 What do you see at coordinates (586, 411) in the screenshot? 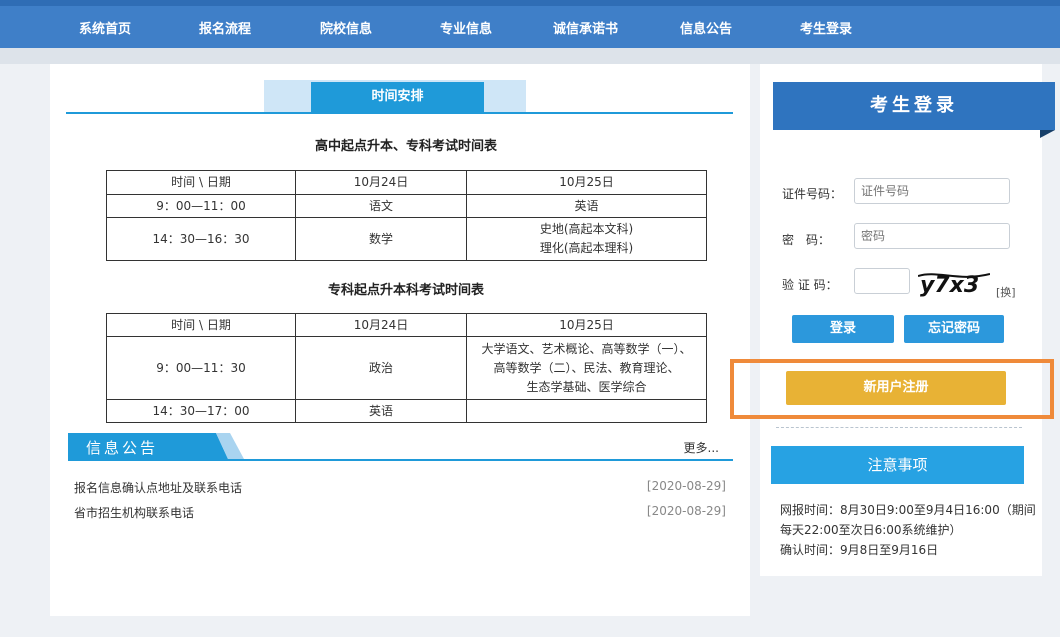
I see `table-cell` at bounding box center [586, 411].